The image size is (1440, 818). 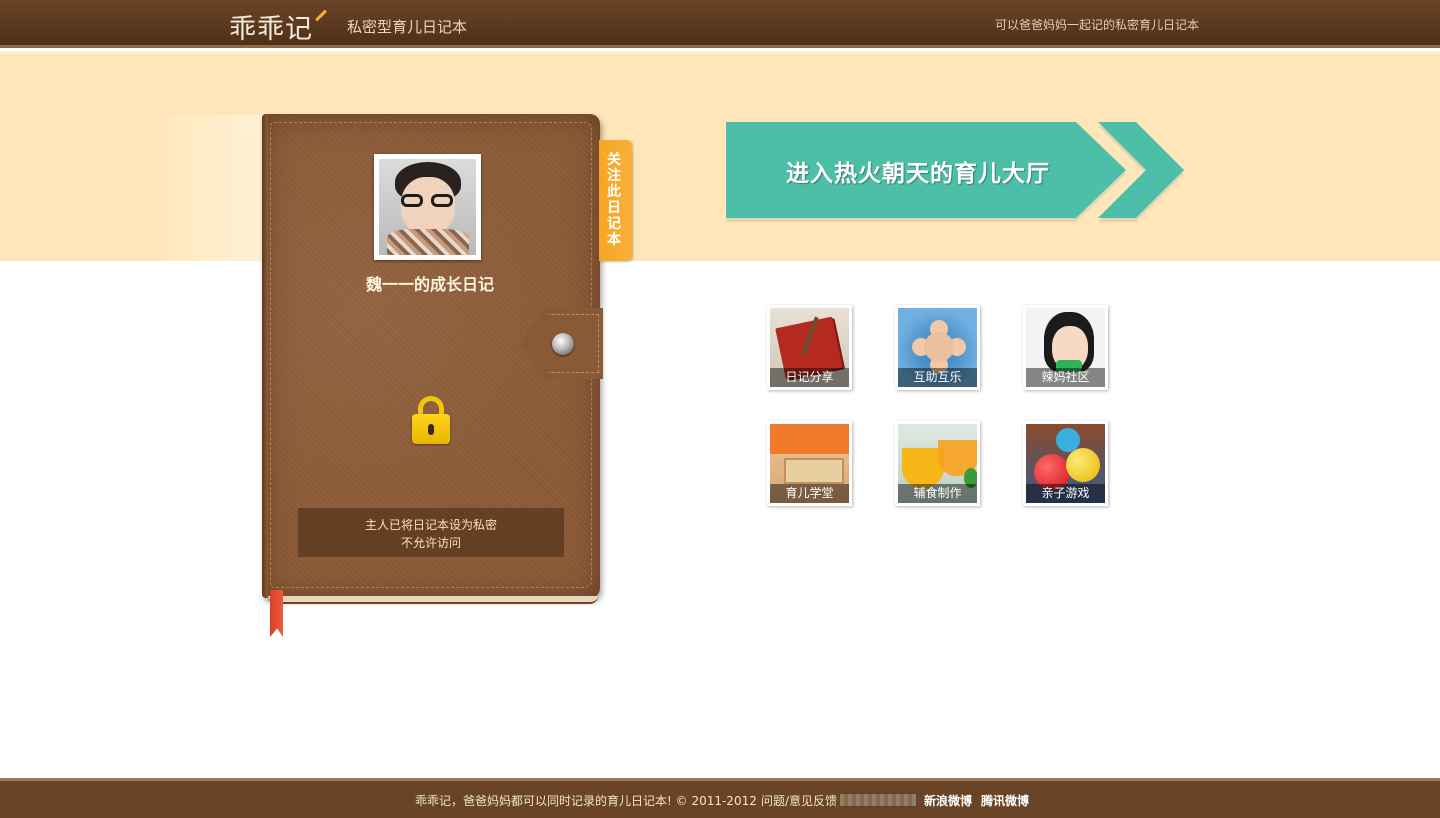 I want to click on category-parent-child-games: 亲子游戏, so click(x=1065, y=463).